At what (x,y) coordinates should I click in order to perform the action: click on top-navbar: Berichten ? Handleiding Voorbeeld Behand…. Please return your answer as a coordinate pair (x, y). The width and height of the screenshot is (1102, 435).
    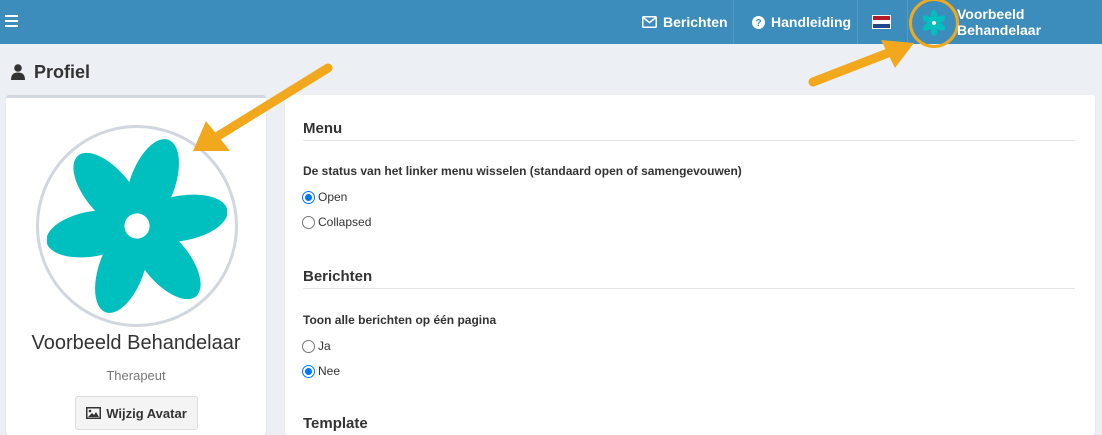
    Looking at the image, I should click on (551, 24).